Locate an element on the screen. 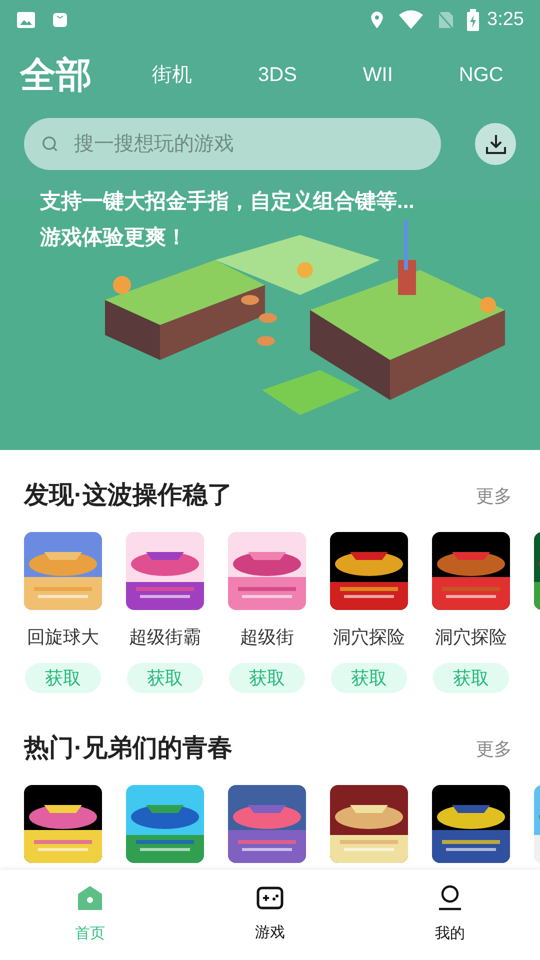  app-icon is located at coordinates (60, 20).